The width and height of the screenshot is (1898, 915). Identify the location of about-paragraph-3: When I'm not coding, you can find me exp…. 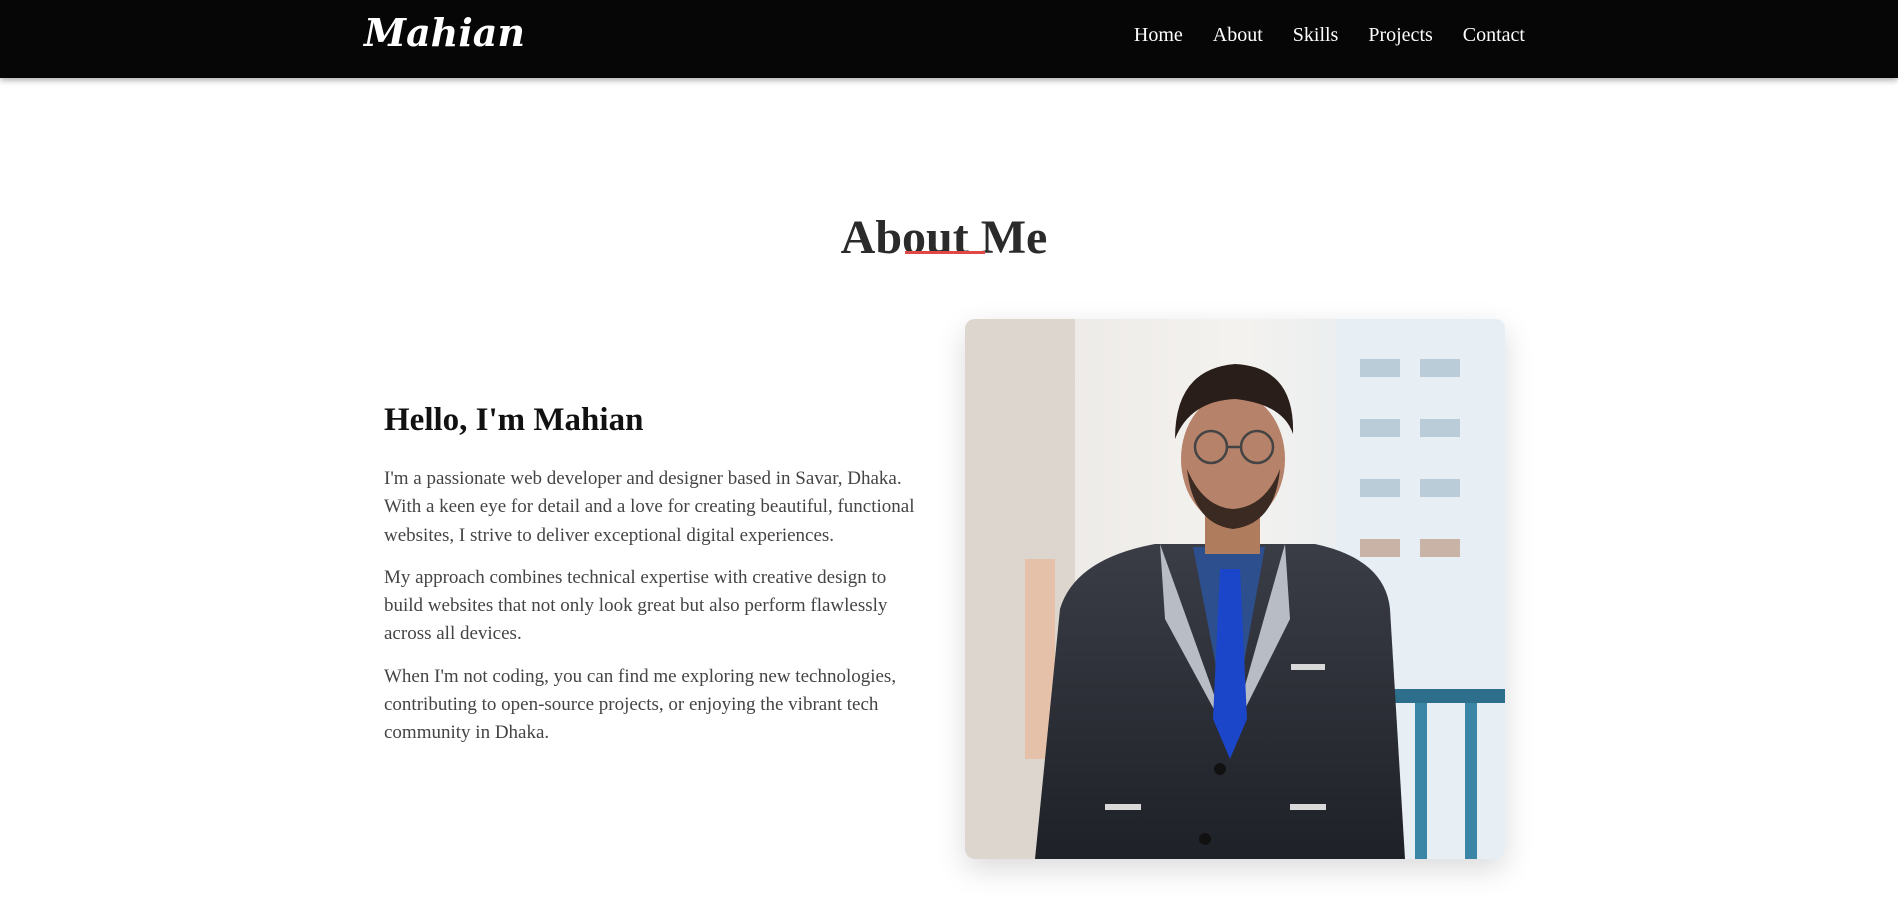
(640, 704).